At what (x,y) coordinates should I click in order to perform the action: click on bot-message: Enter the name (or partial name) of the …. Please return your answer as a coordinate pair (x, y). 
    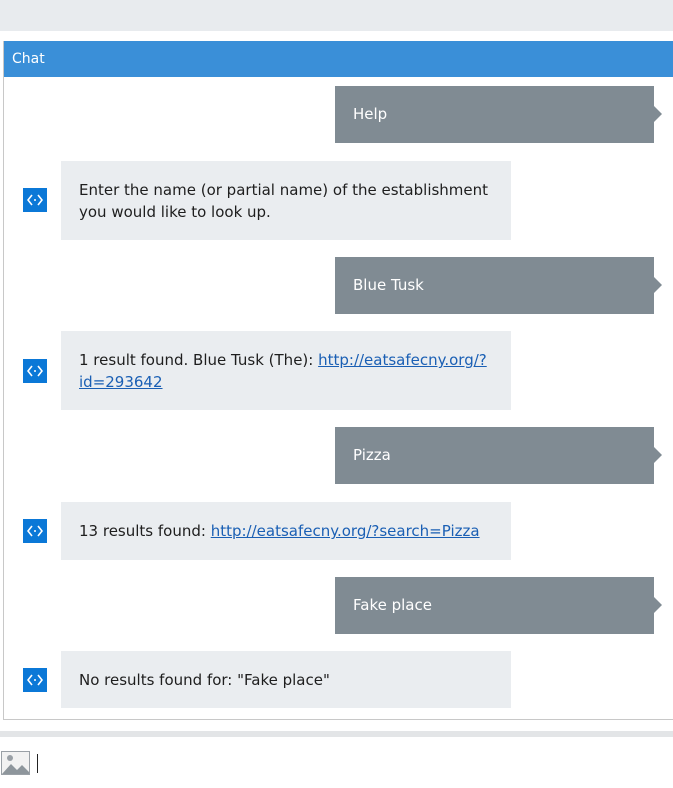
    Looking at the image, I should click on (286, 200).